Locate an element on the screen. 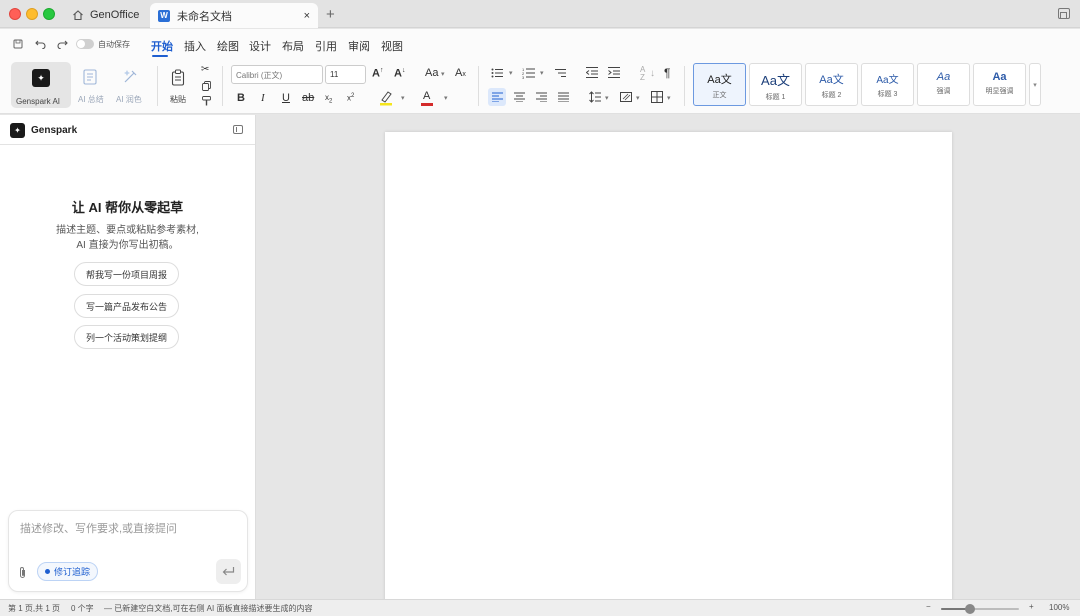  track-changes-toggle: 修订追踪 is located at coordinates (68, 571).